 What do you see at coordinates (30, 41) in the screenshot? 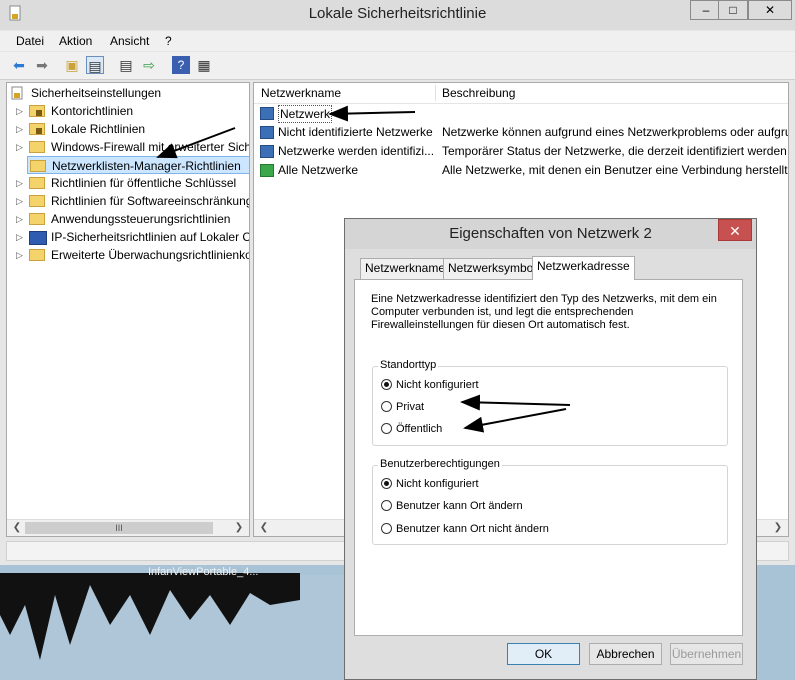
I see `menu-datei: Datei` at bounding box center [30, 41].